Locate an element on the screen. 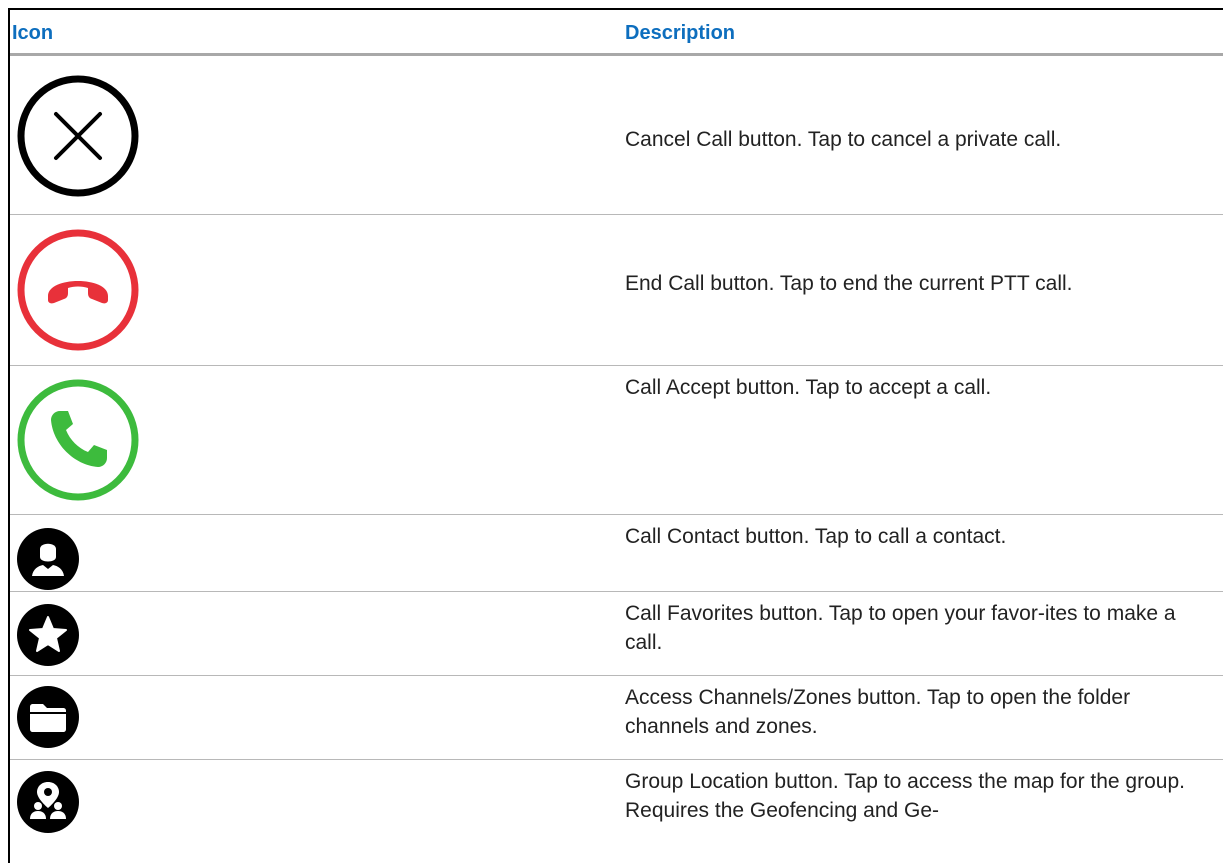 The image size is (1223, 865). cancel-call-icon is located at coordinates (78, 136).